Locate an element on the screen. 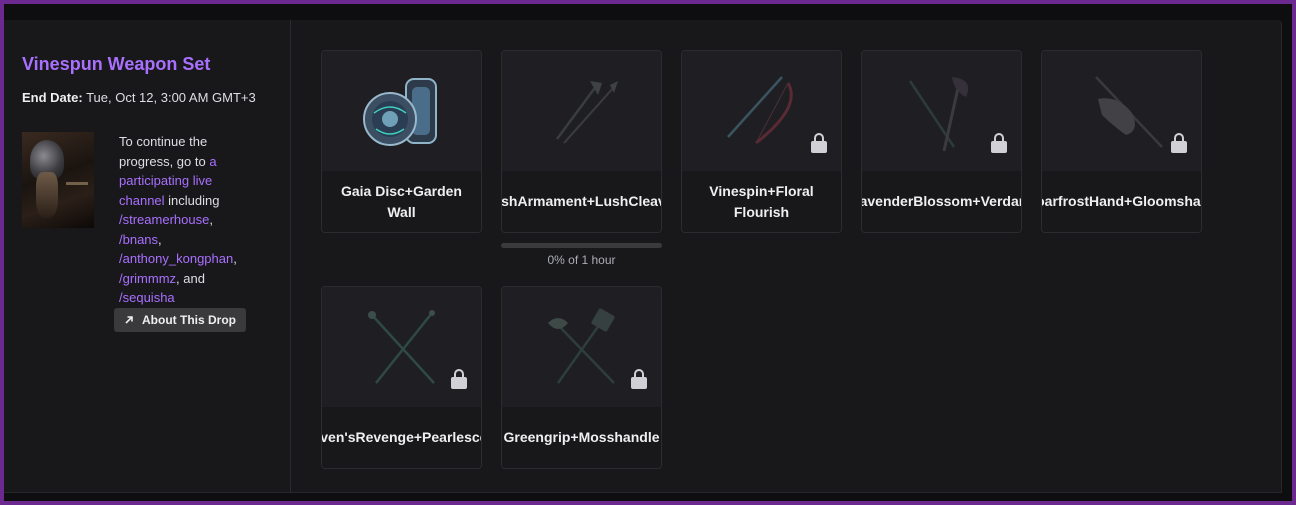 This screenshot has height=505, width=1296. reward-card: LavenderBlossom+Verdant is located at coordinates (941, 141).